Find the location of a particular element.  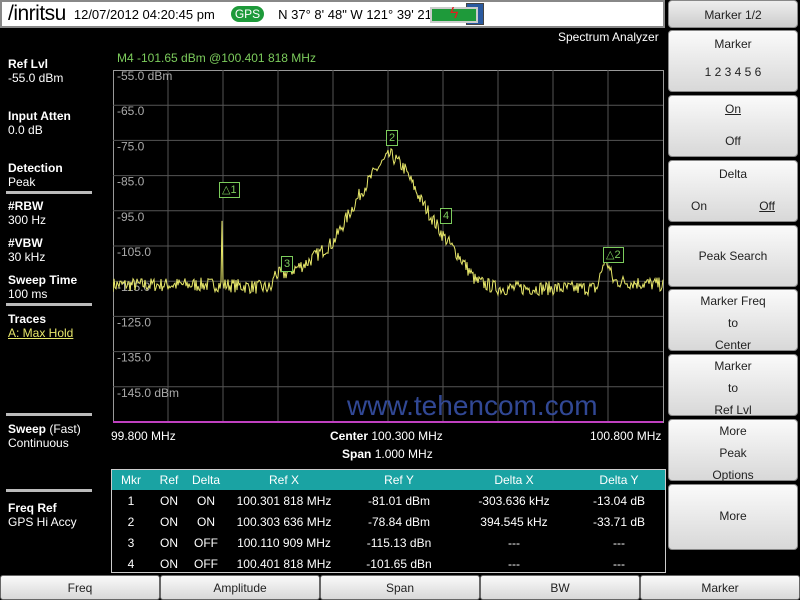

bottom-menu-bar: Freq Amplitude Span BW Marker is located at coordinates (400, 587).